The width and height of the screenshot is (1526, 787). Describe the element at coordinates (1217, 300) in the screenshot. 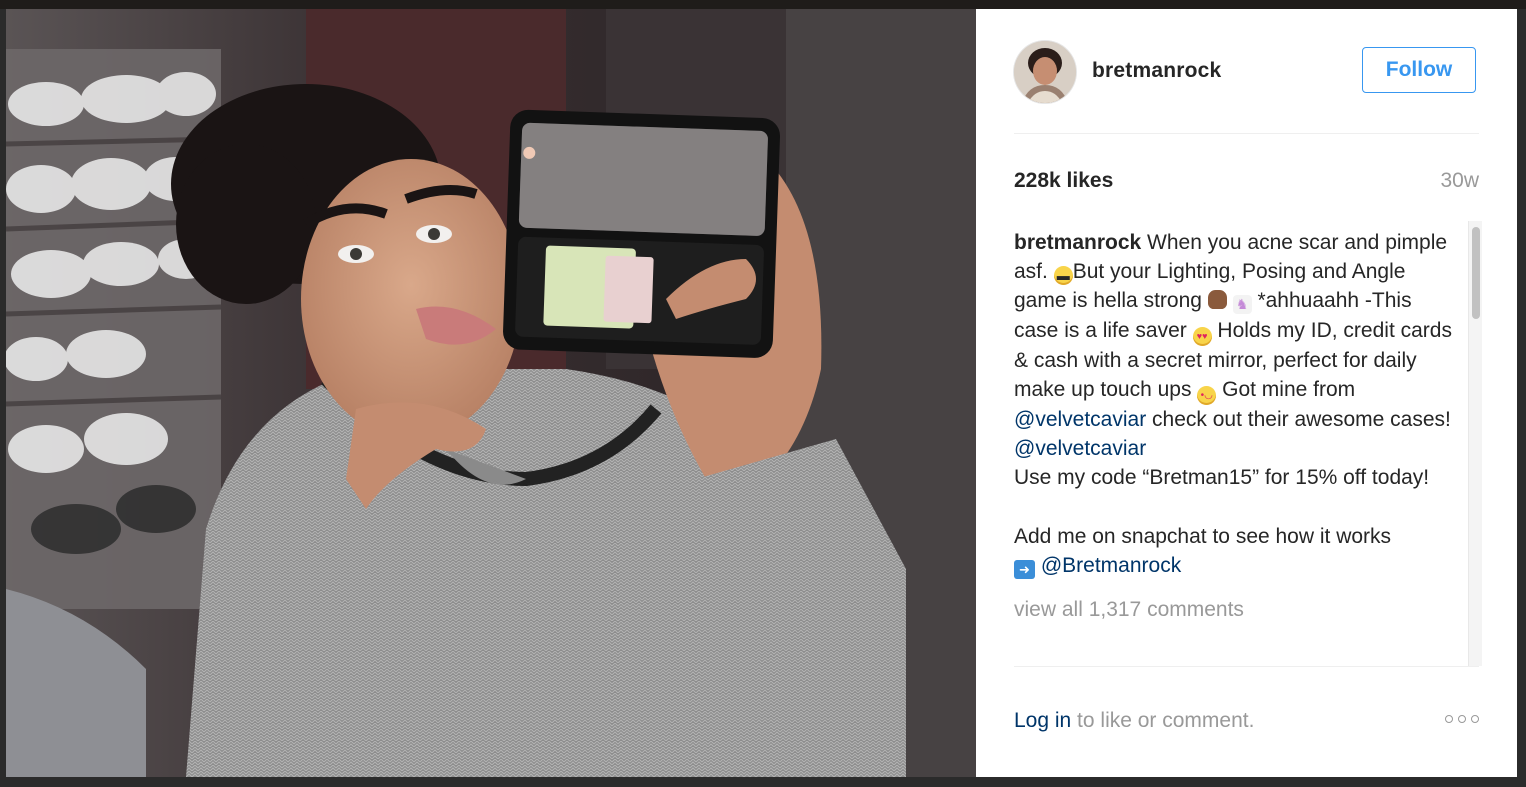

I see `girl-emoji-icon` at that location.